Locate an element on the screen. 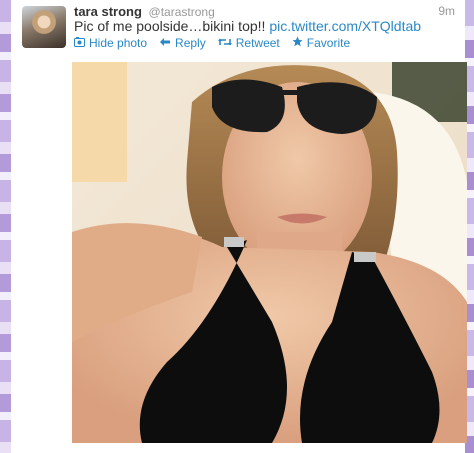  hide-photo-label: Hide photo is located at coordinates (118, 43).